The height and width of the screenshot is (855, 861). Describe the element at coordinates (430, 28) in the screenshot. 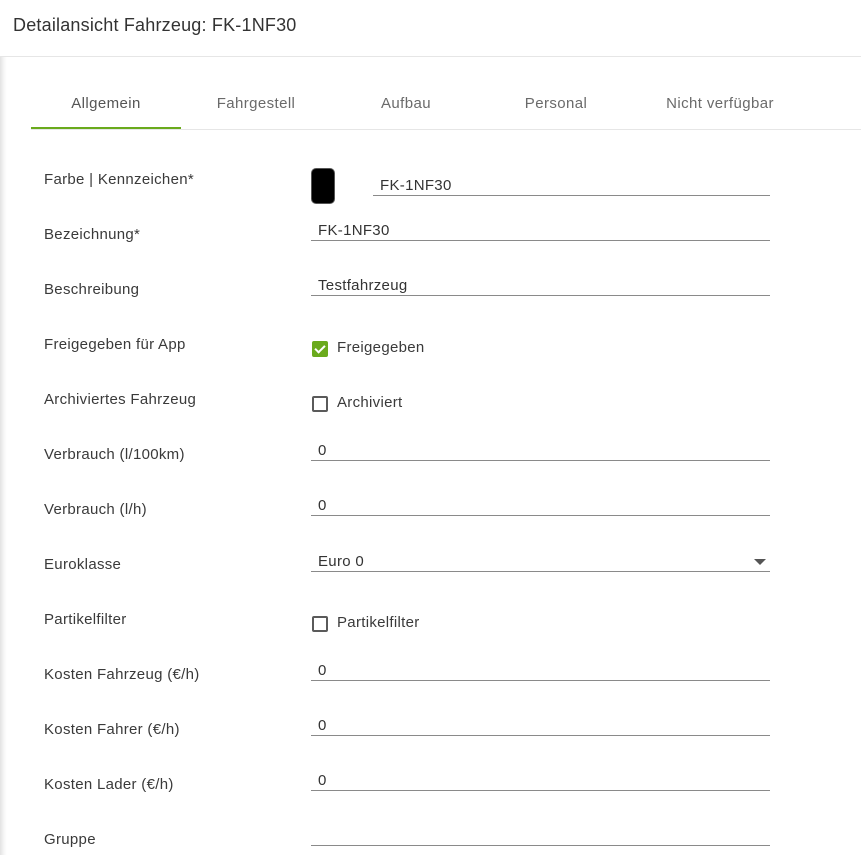

I see `page-header: Detailansicht Fahrzeug: FK-1NF30` at that location.